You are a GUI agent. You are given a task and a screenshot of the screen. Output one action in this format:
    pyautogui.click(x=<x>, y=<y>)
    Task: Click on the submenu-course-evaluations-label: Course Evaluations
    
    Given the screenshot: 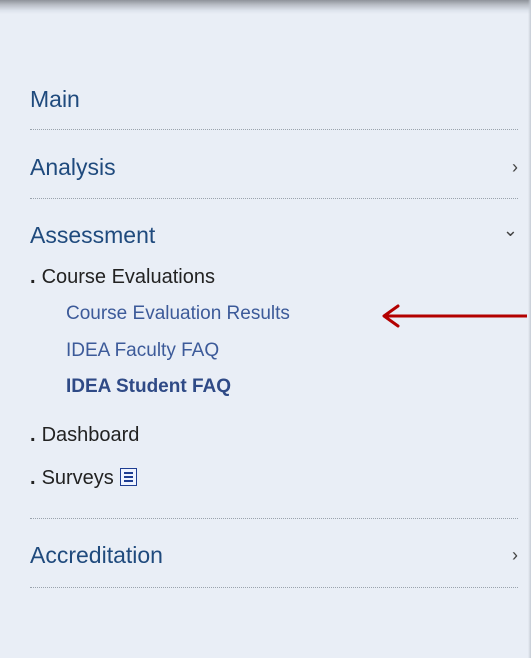 What is the action you would take?
    pyautogui.click(x=128, y=277)
    